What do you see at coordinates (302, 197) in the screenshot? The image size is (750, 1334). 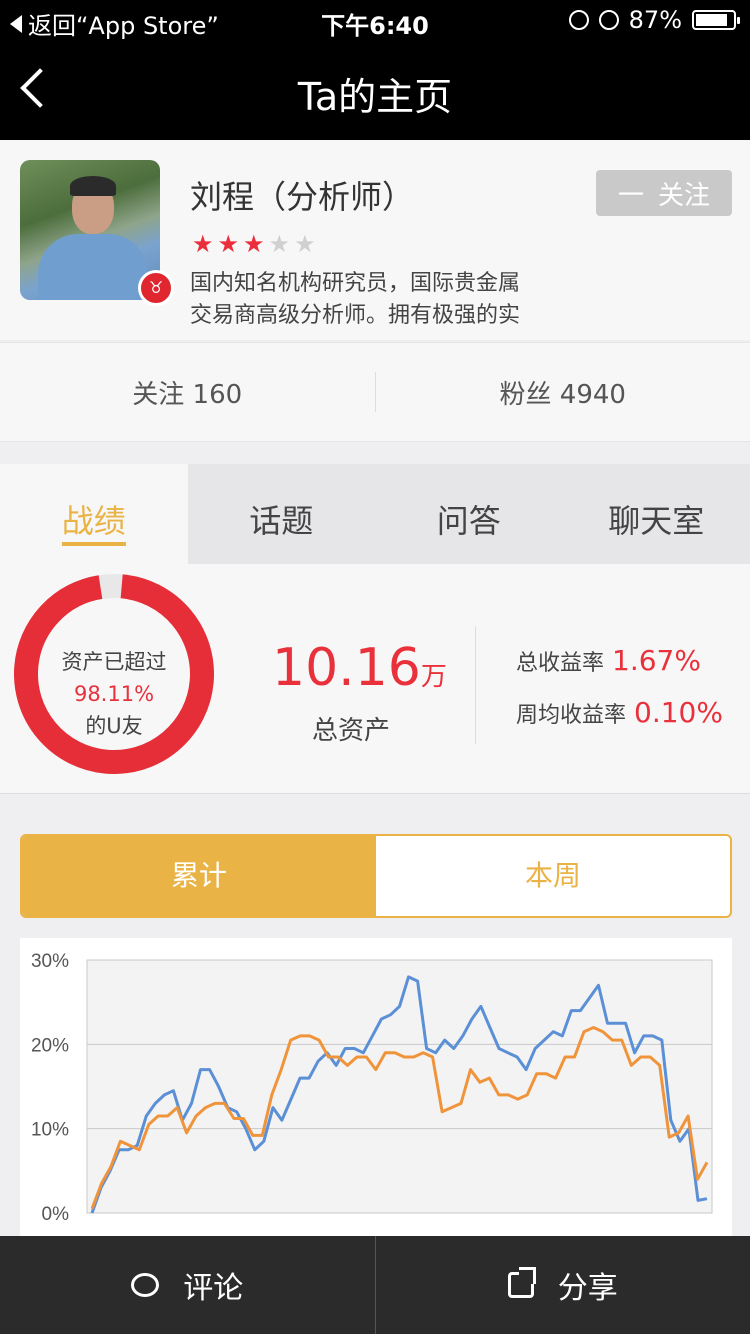 I see `user-name: 刘程（分析师）` at bounding box center [302, 197].